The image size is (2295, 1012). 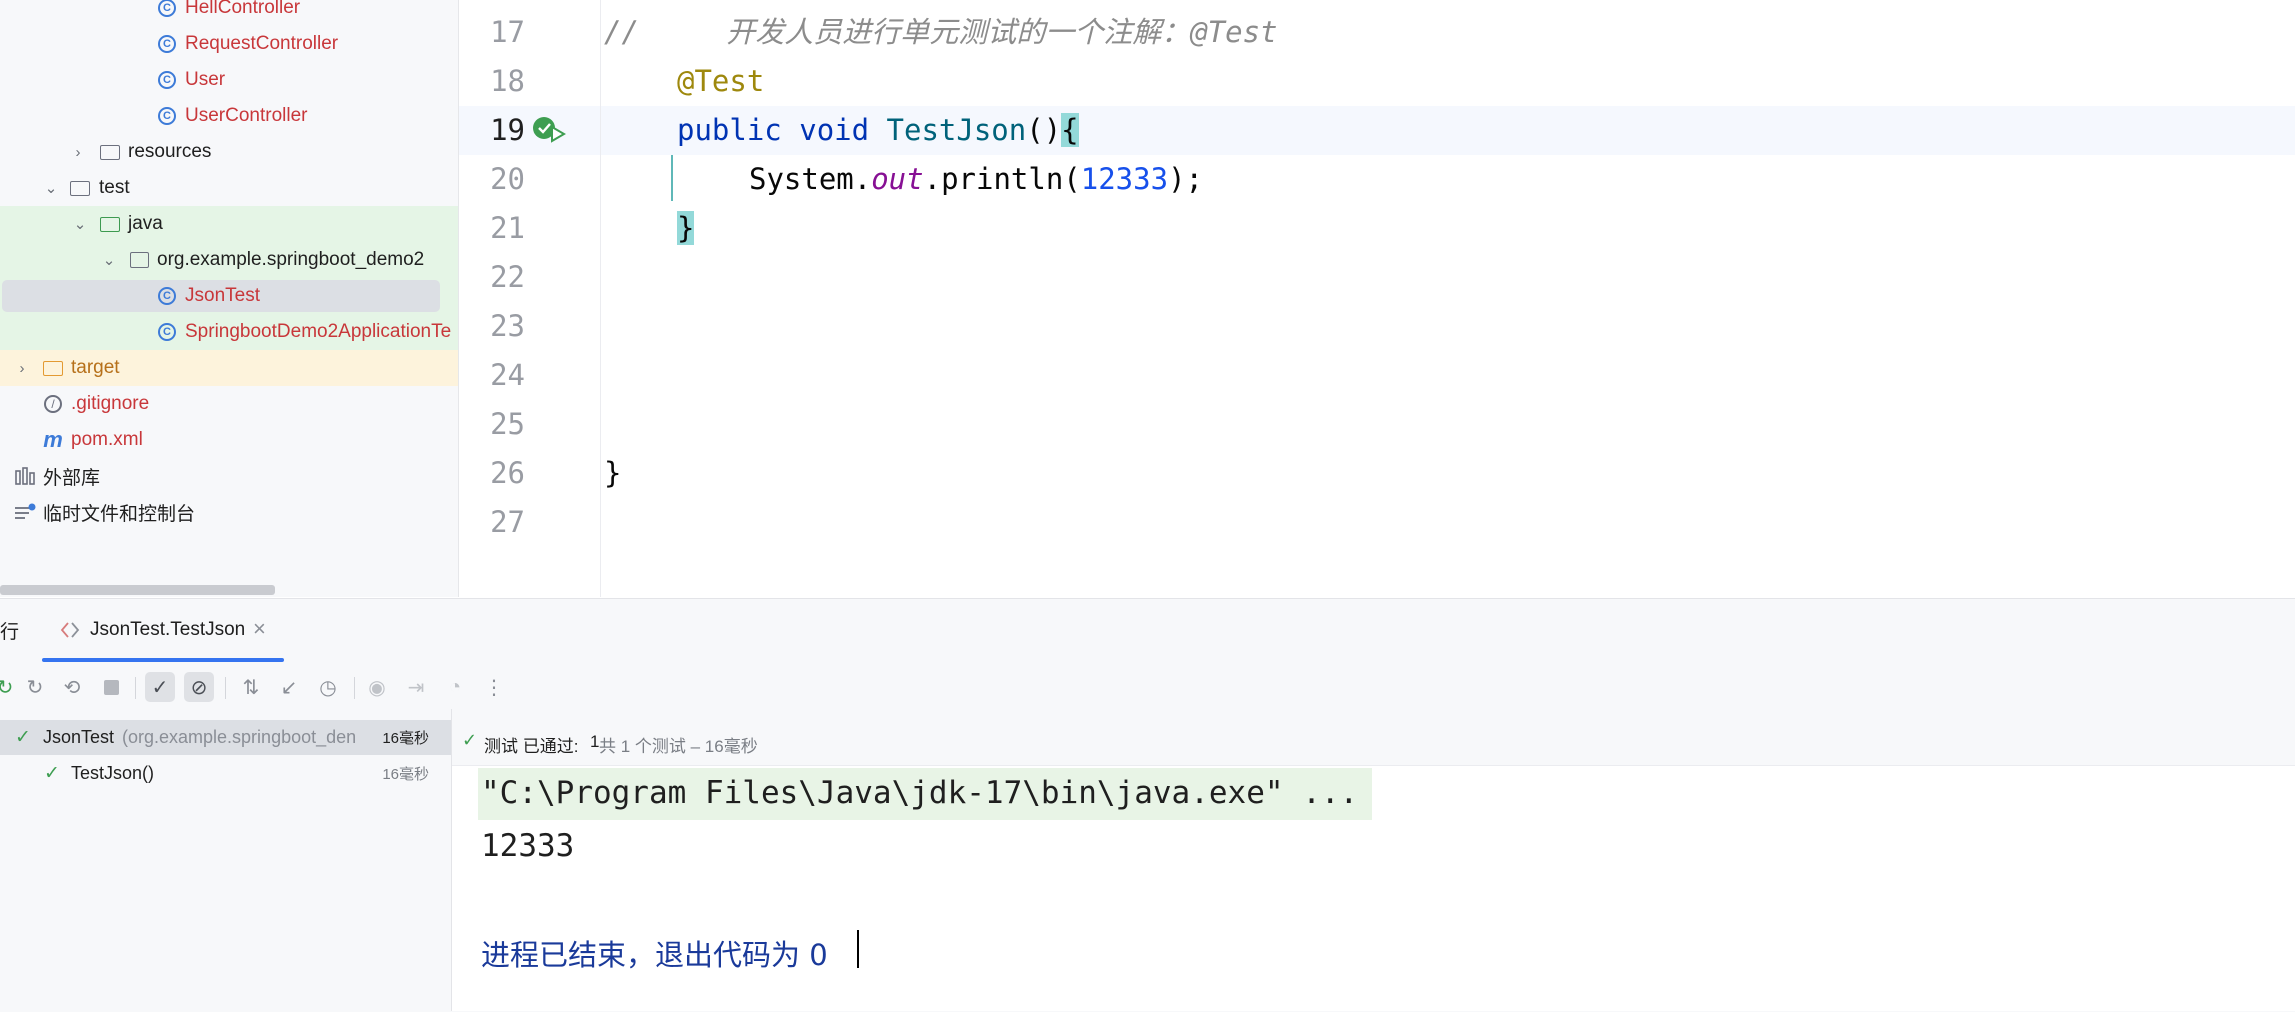 I want to click on tree-item-hellcontroller: C HellController, so click(x=229, y=13).